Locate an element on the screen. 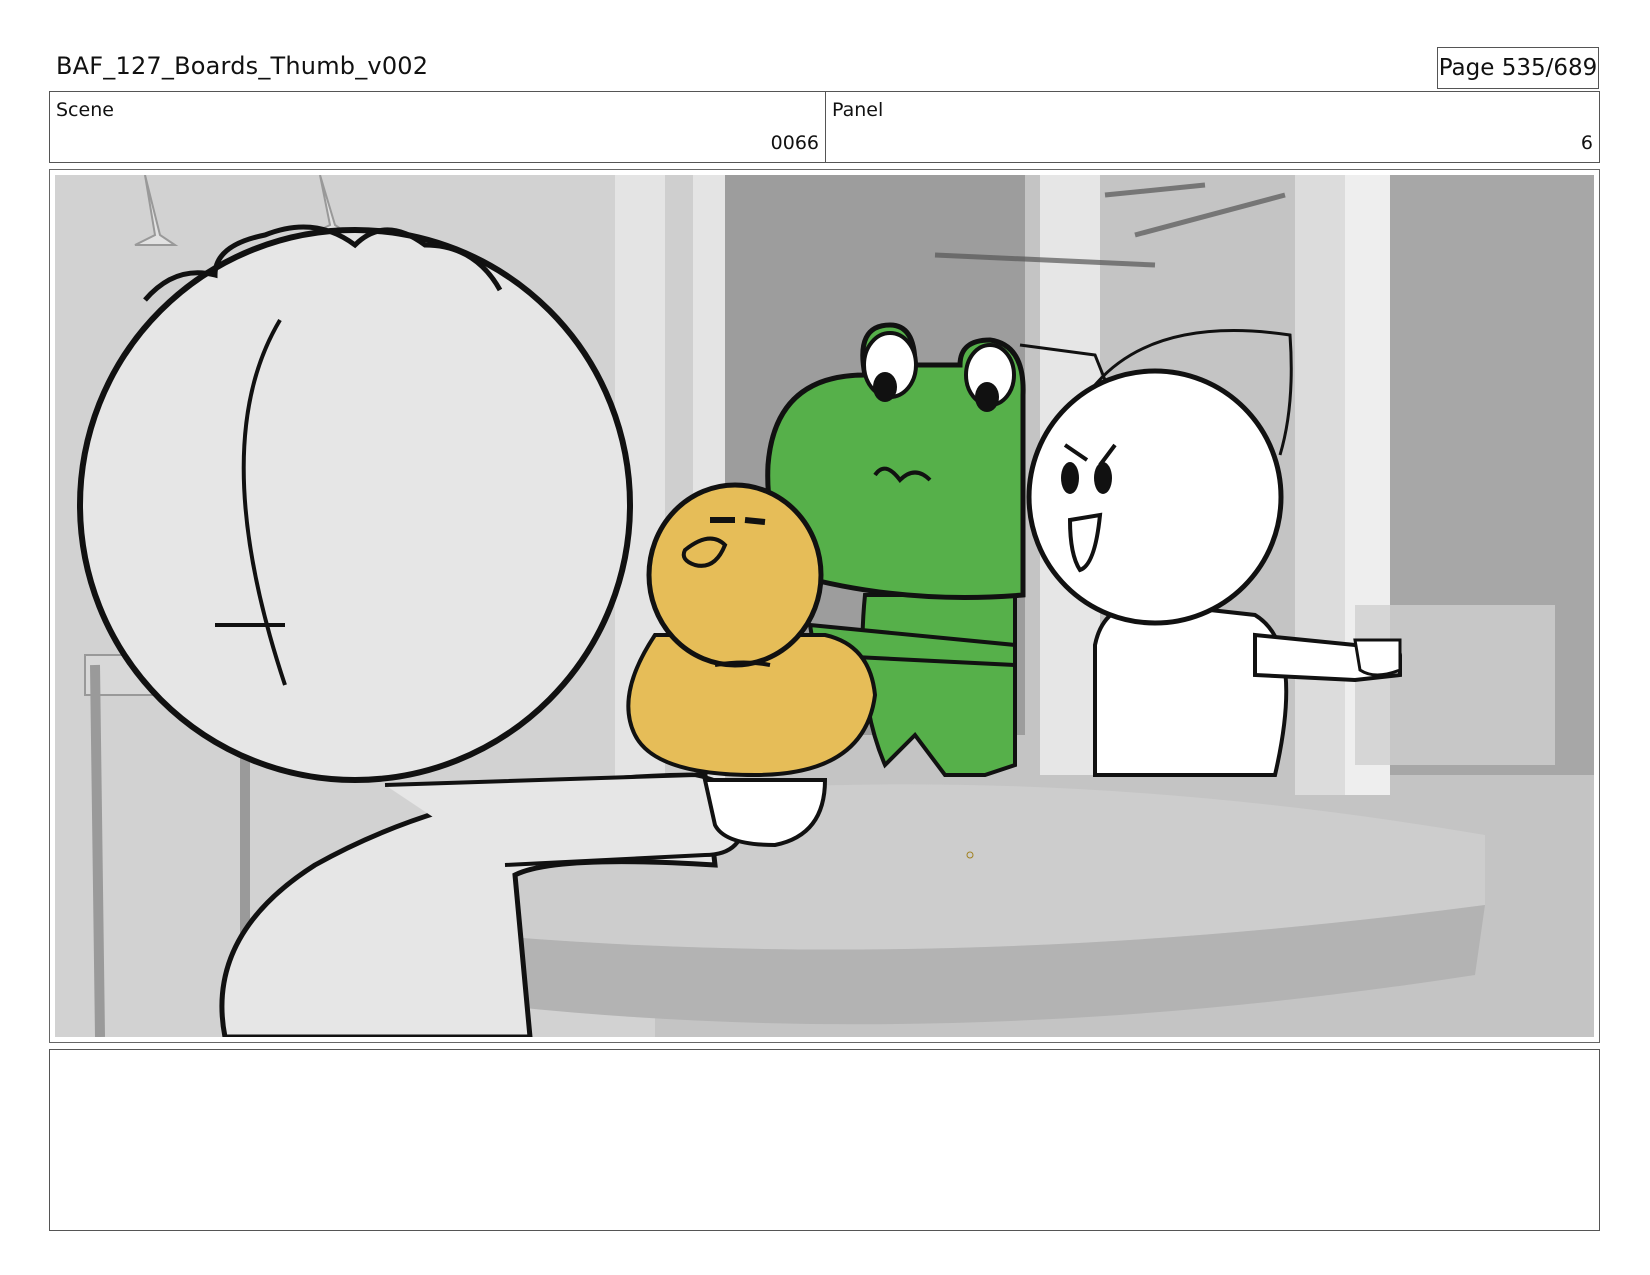 Image resolution: width=1650 pixels, height=1275 pixels. panel-number: 6 is located at coordinates (1586, 143).